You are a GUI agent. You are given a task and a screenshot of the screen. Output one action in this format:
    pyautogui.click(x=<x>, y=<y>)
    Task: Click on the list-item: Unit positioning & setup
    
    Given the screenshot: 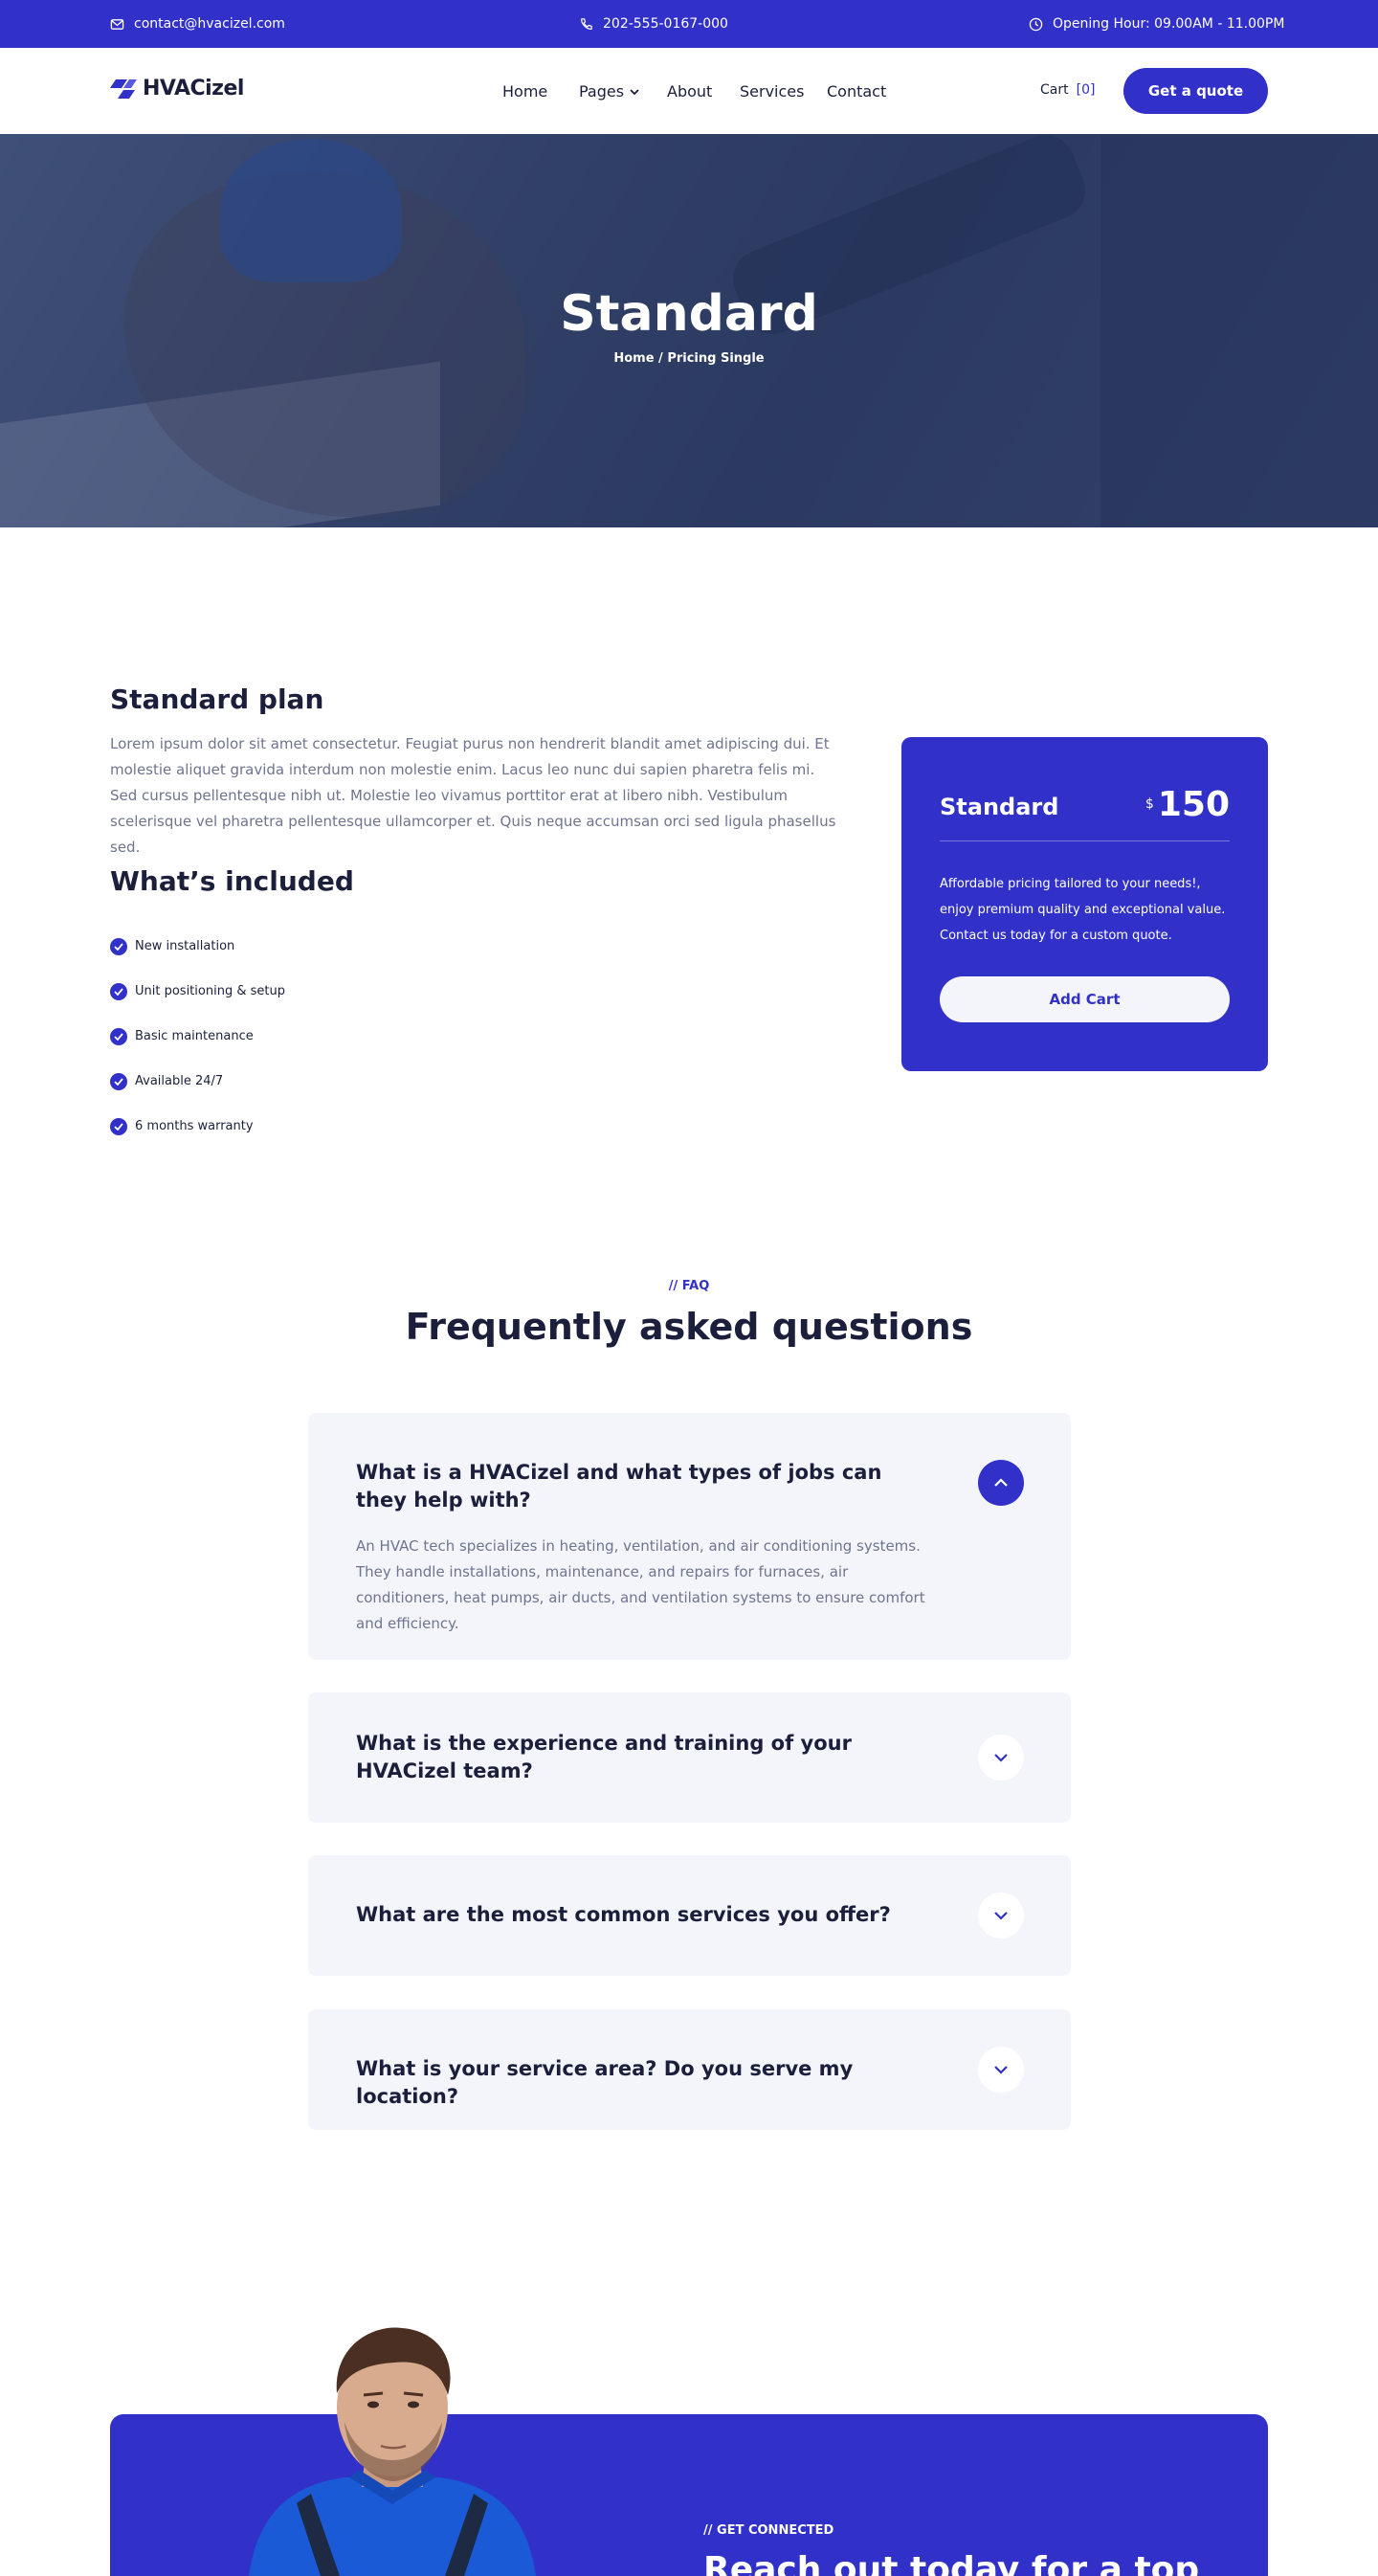 What is the action you would take?
    pyautogui.click(x=198, y=992)
    